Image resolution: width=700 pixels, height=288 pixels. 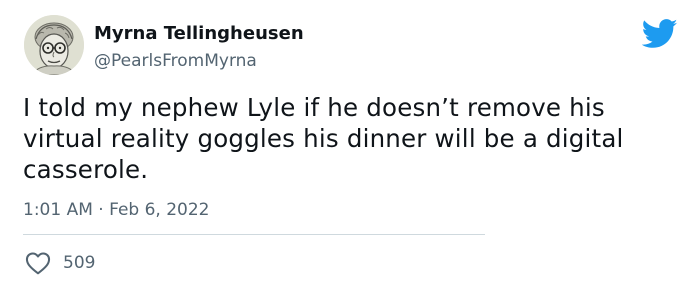 What do you see at coordinates (159, 210) in the screenshot?
I see `tweet-date: Feb 6, 2022` at bounding box center [159, 210].